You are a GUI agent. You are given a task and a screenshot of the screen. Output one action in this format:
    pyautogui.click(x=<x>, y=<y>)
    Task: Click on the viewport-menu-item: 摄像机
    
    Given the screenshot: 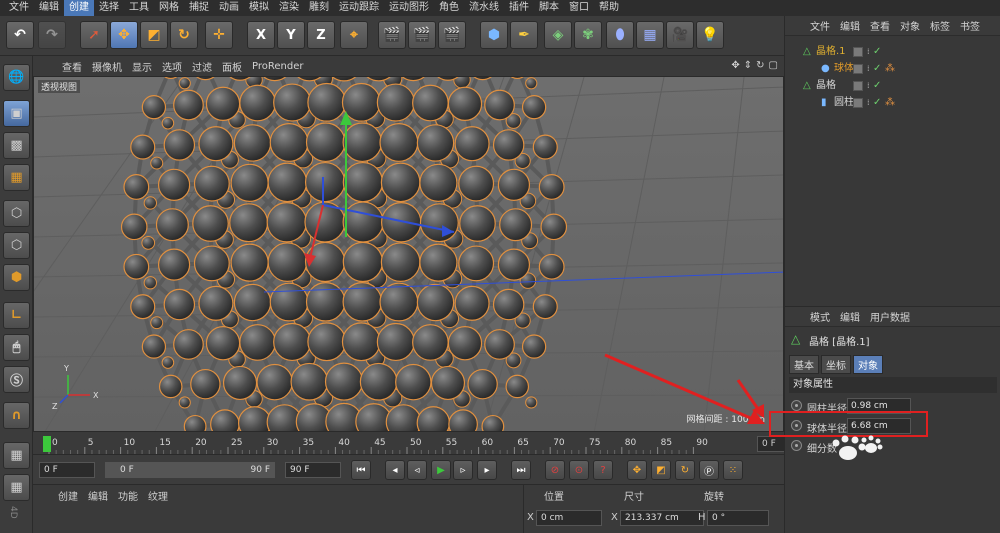 What is the action you would take?
    pyautogui.click(x=107, y=66)
    